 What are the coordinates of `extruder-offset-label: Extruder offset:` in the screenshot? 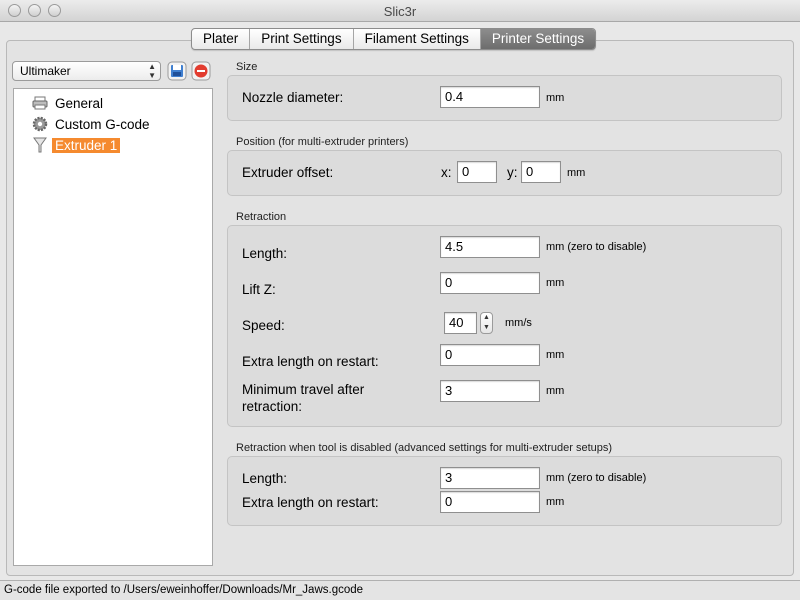 It's located at (288, 172).